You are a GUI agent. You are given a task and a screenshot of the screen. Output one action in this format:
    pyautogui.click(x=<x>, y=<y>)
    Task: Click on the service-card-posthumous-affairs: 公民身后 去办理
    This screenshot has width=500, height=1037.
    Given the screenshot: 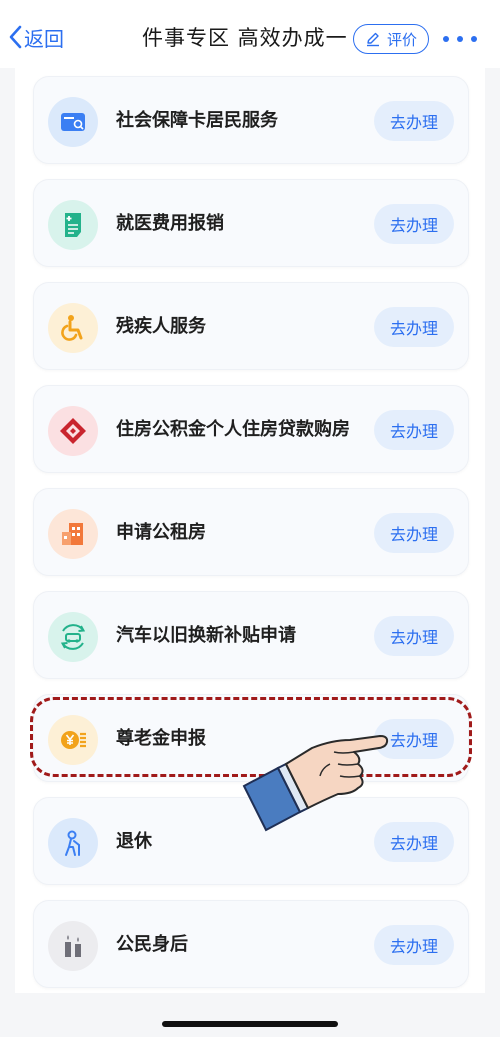 What is the action you would take?
    pyautogui.click(x=251, y=944)
    